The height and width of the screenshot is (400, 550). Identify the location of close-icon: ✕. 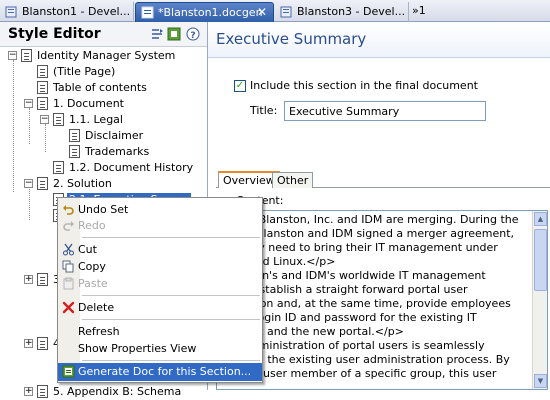
(262, 12).